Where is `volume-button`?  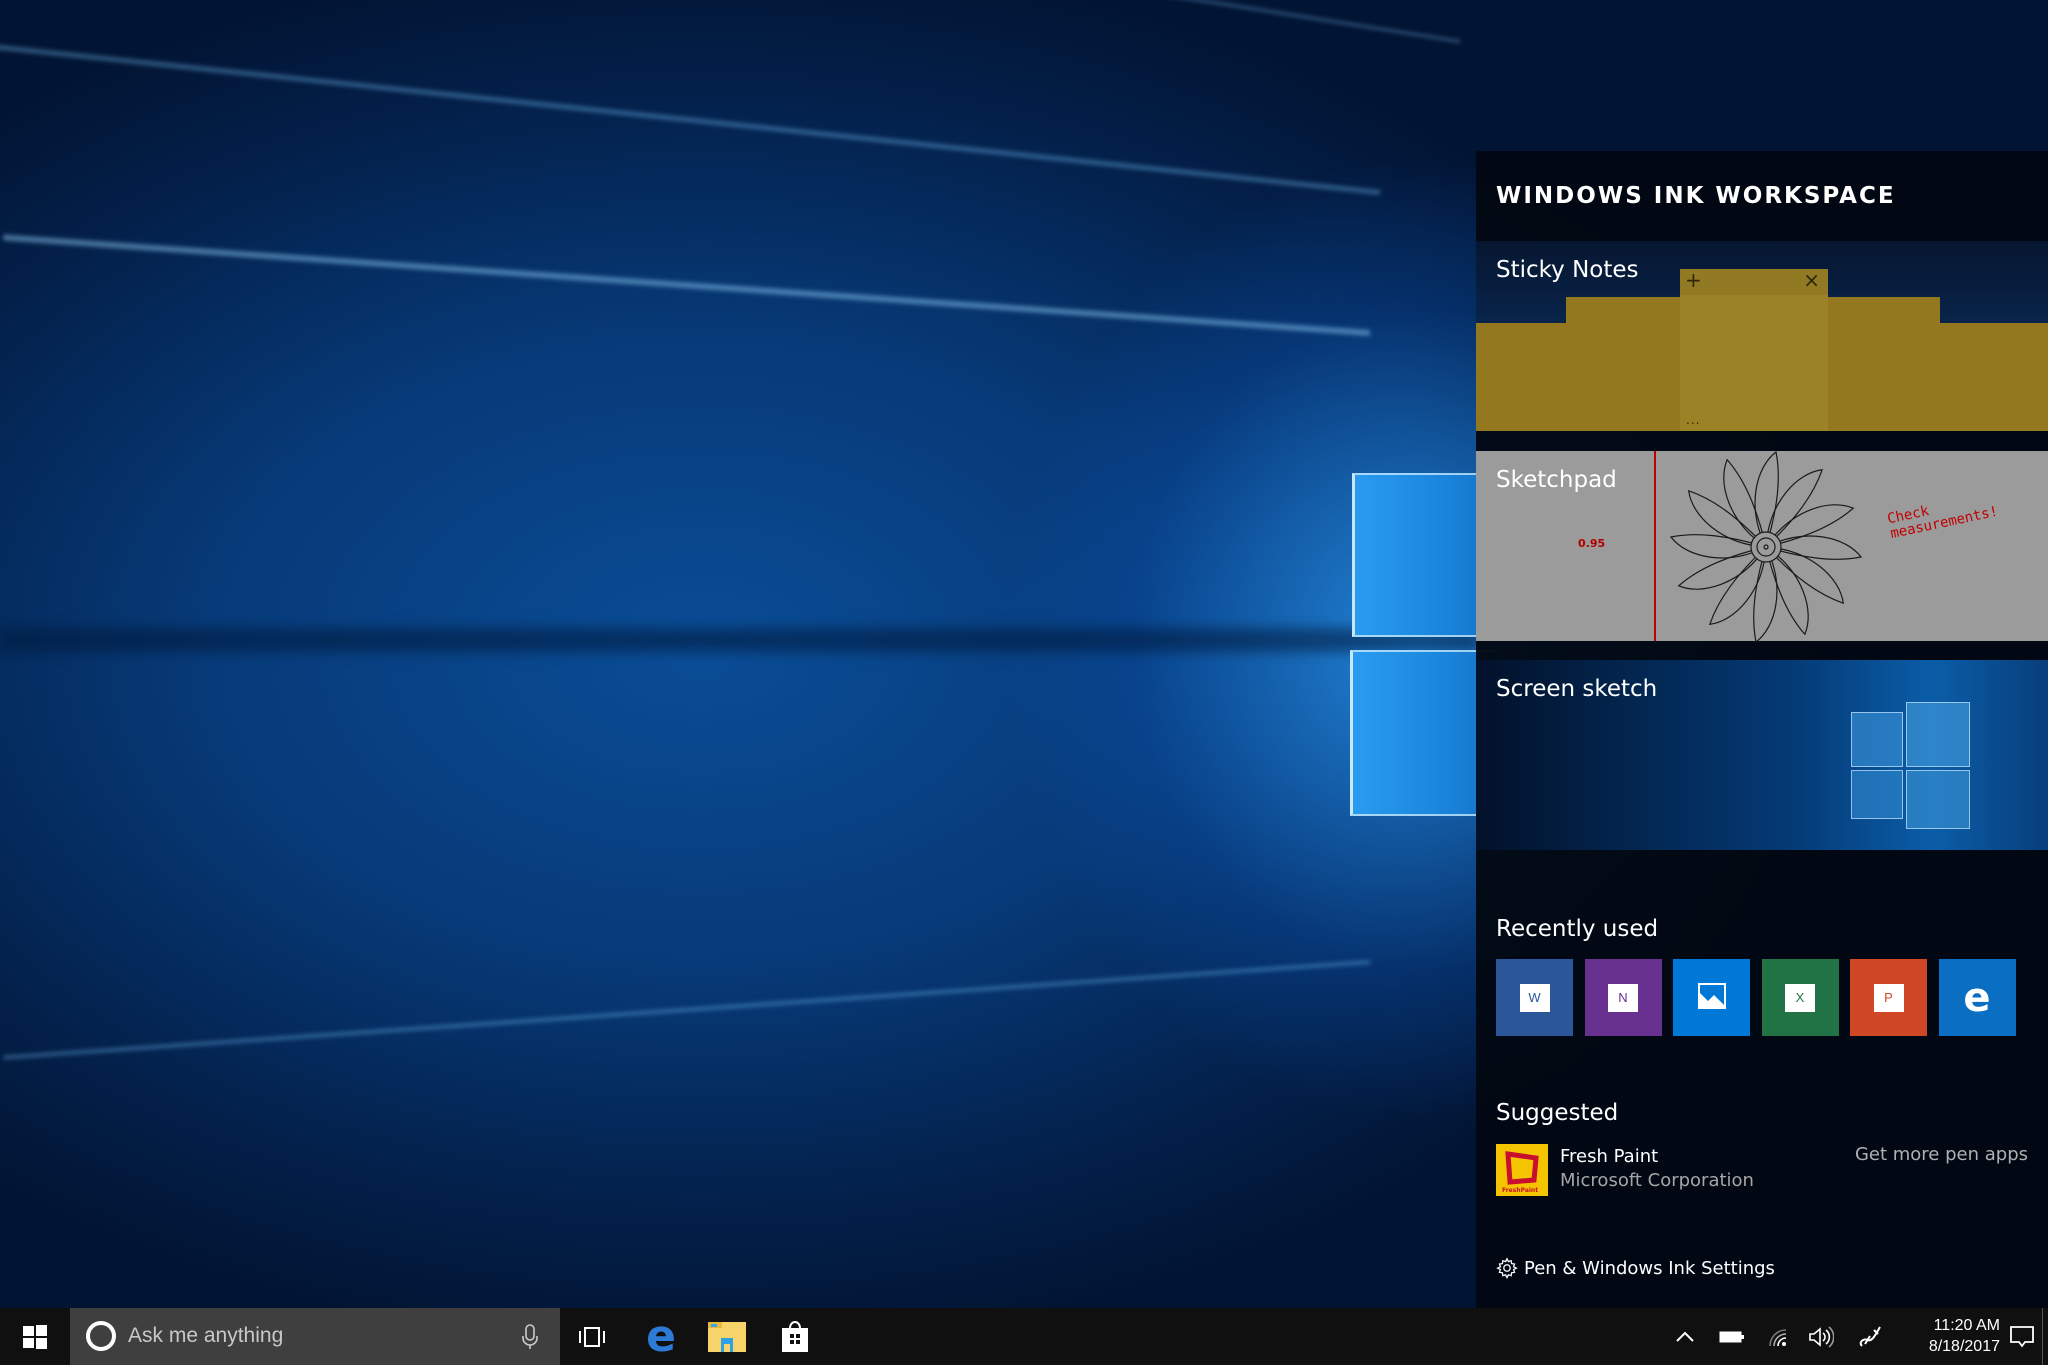
volume-button is located at coordinates (1821, 1336).